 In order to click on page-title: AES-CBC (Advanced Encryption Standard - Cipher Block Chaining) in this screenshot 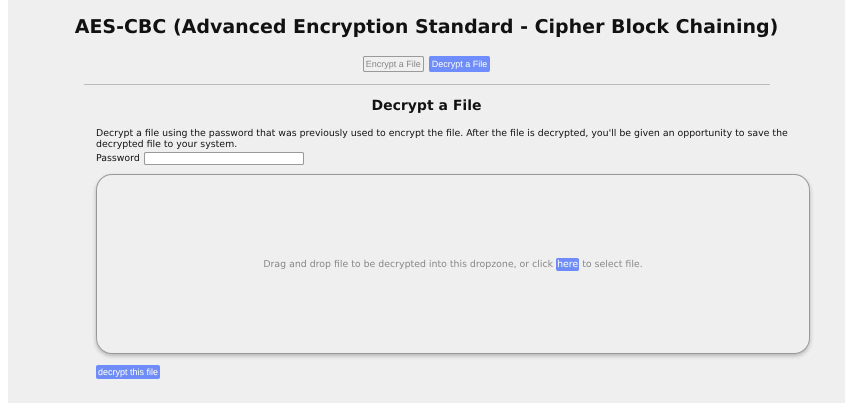, I will do `click(426, 27)`.